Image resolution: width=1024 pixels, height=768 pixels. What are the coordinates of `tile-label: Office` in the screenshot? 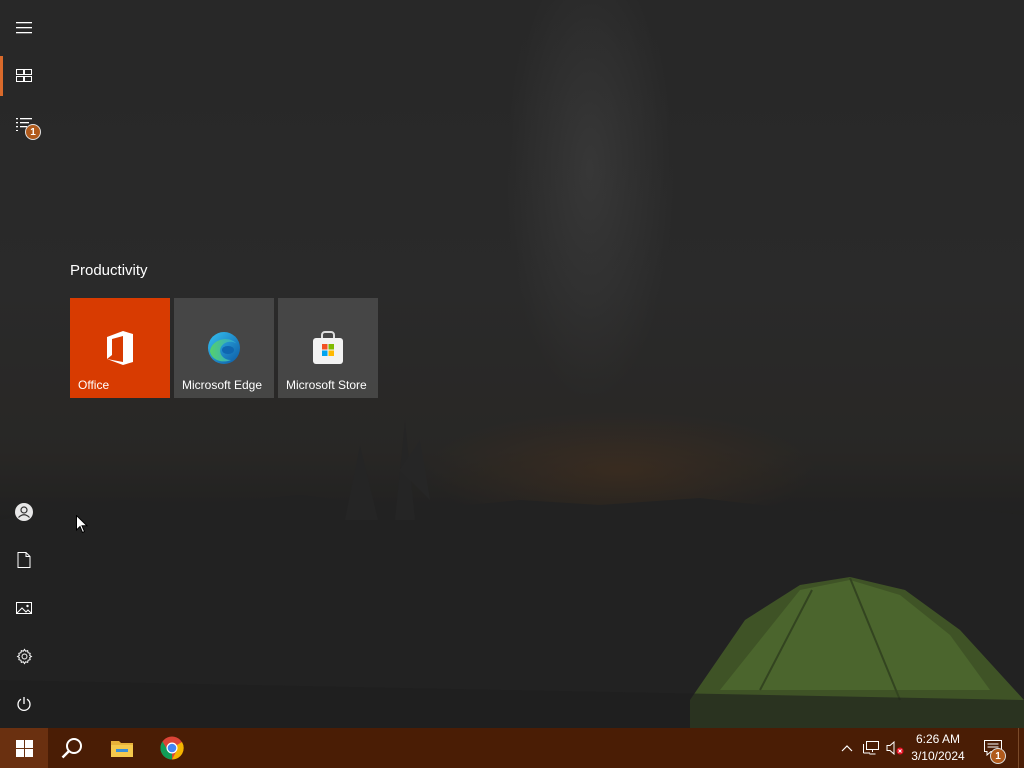 It's located at (94, 385).